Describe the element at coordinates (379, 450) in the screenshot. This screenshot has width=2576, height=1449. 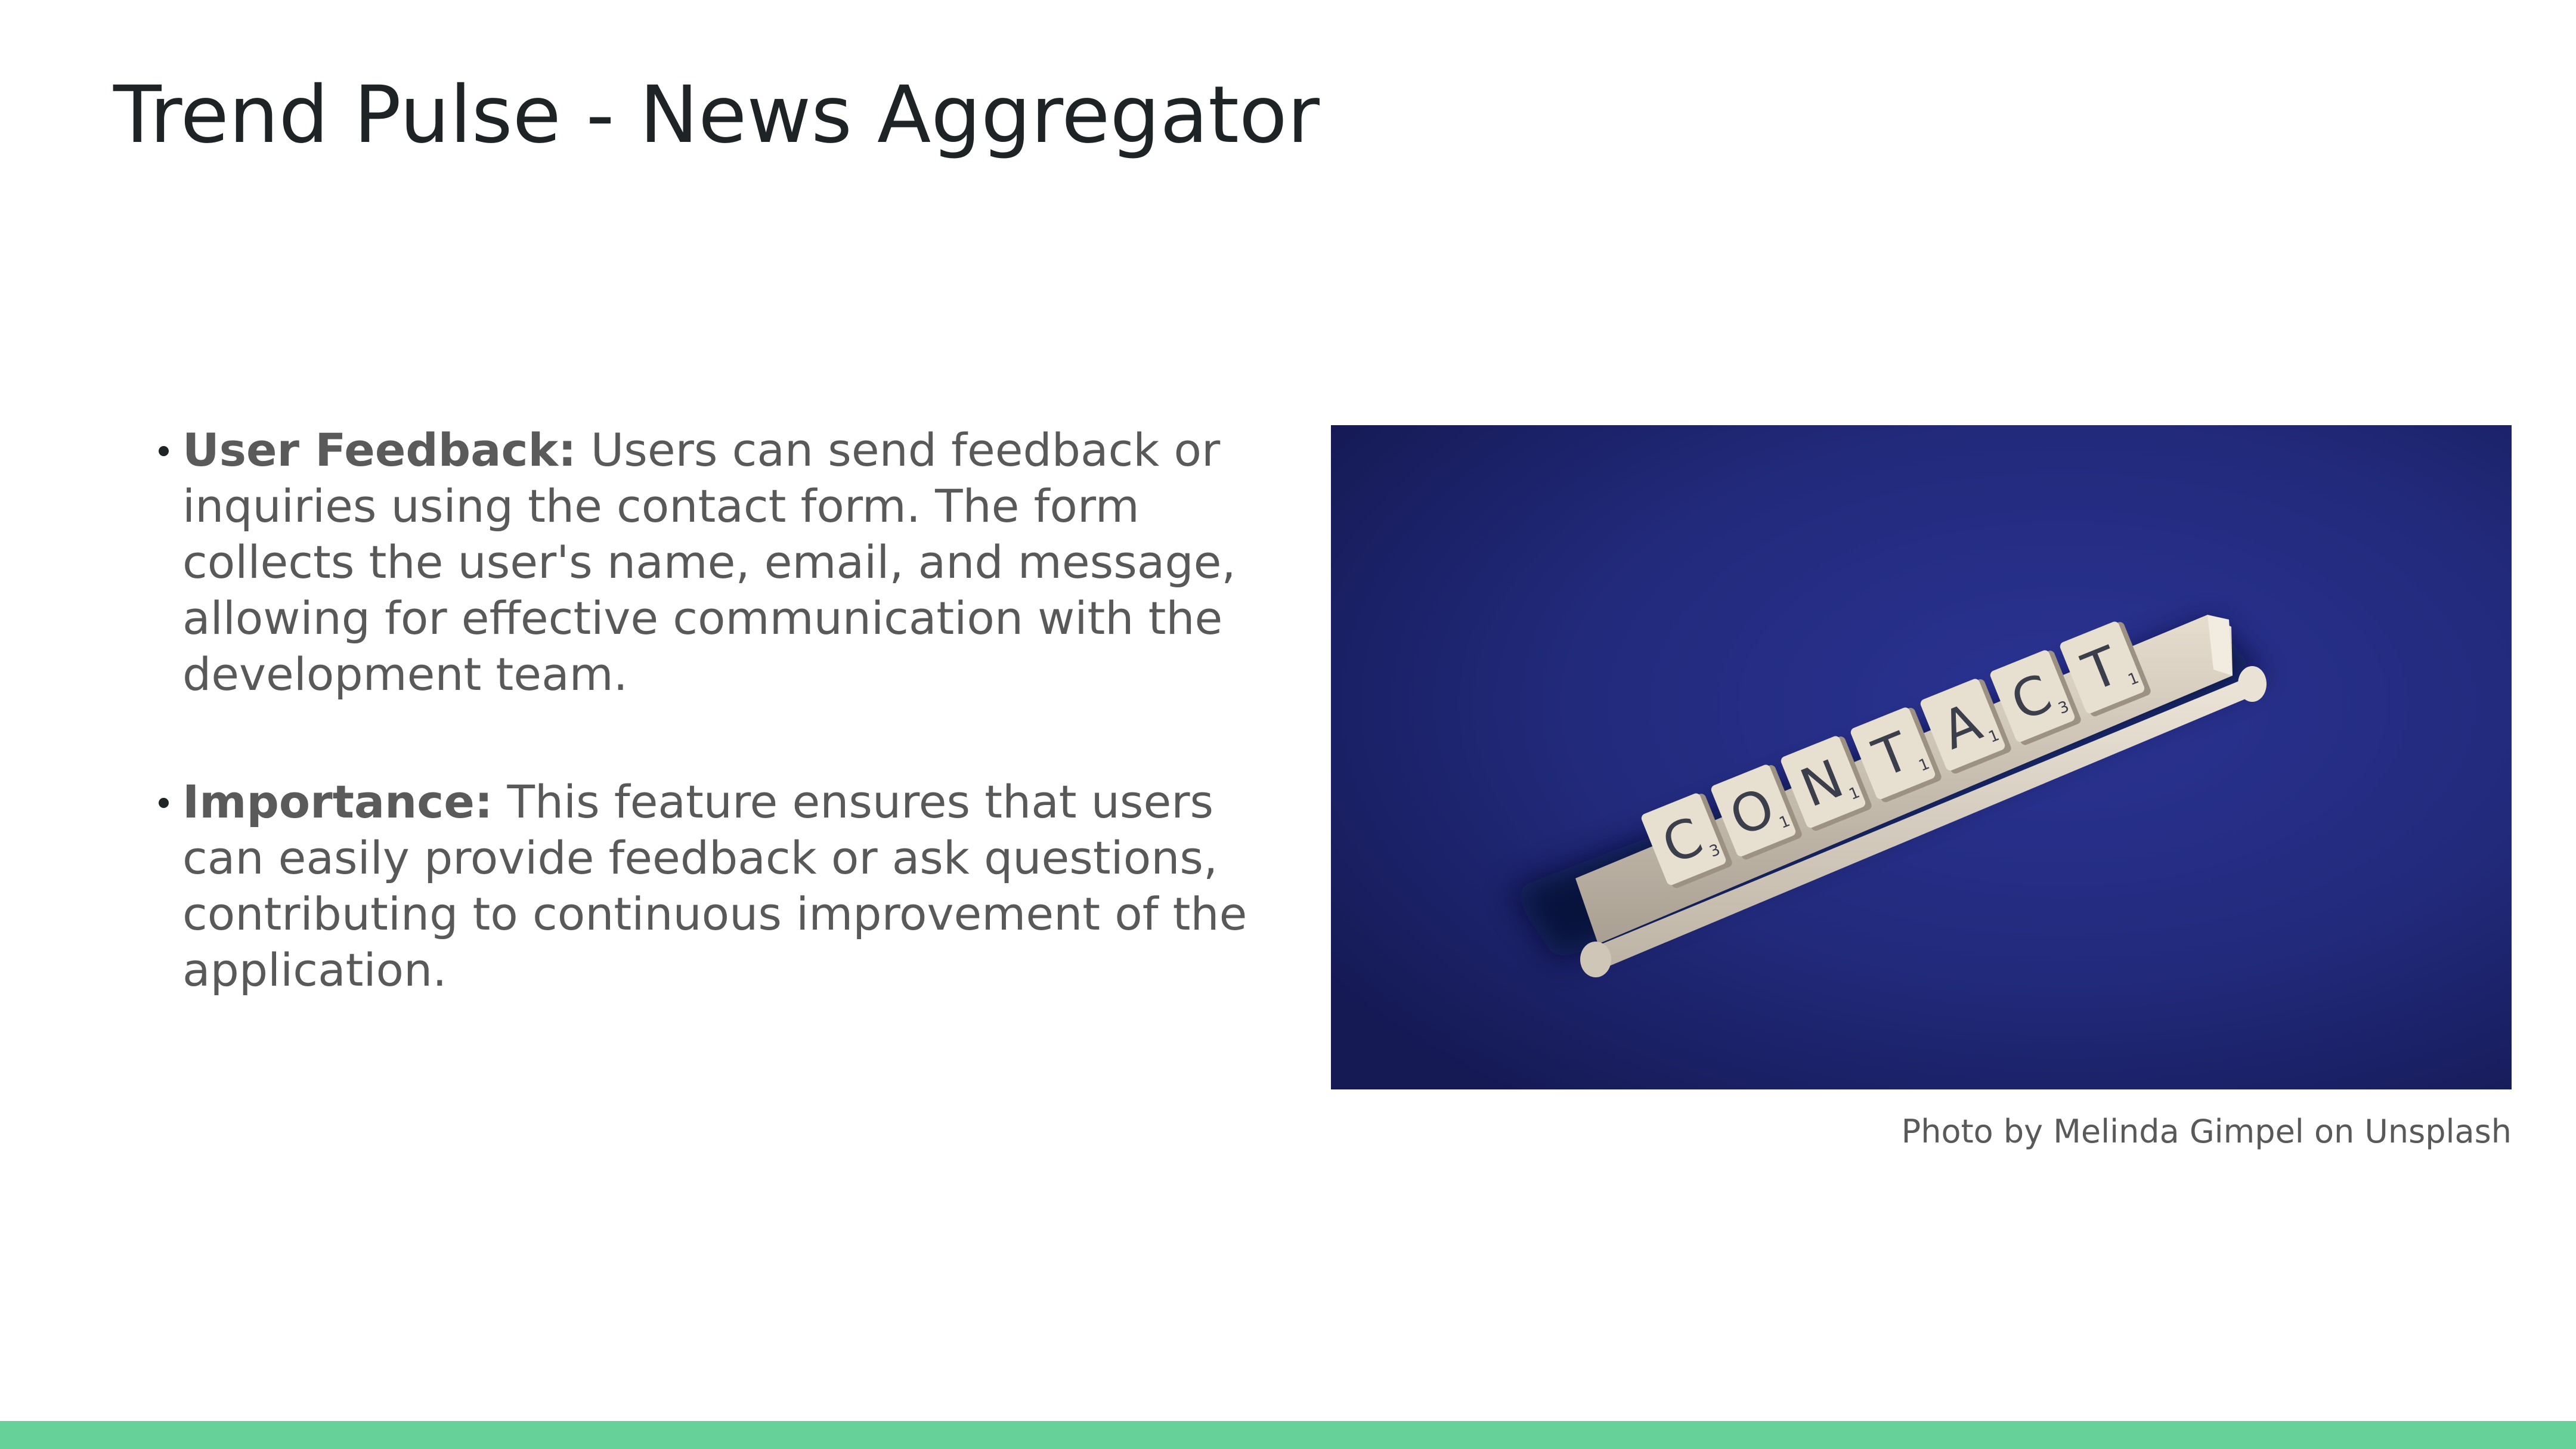
I see `bullet-heading: User Feedback:` at that location.